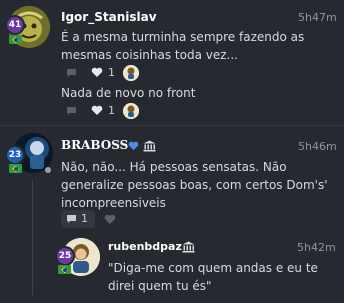 Image resolution: width=344 pixels, height=303 pixels. I want to click on level-badge: 41, so click(15, 25).